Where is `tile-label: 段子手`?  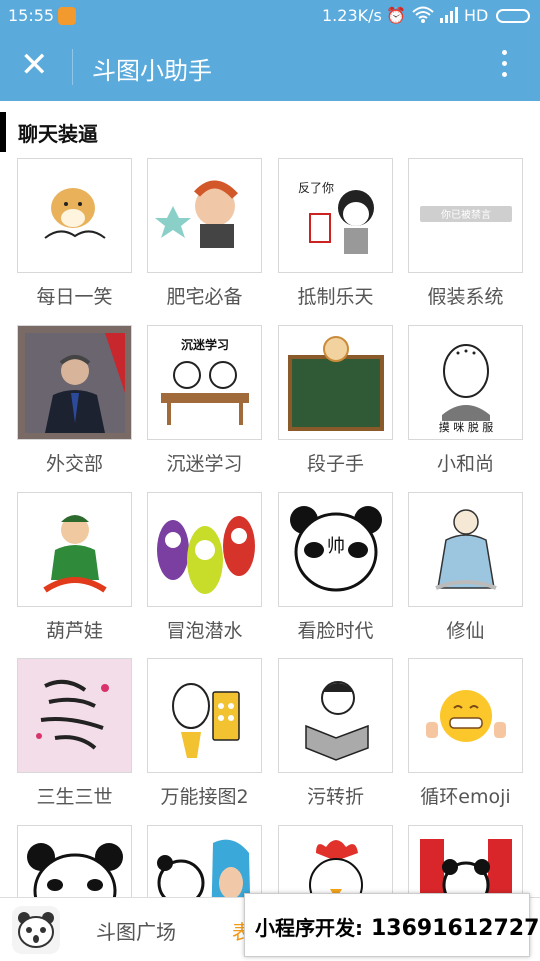
tile-label: 段子手 is located at coordinates (335, 464).